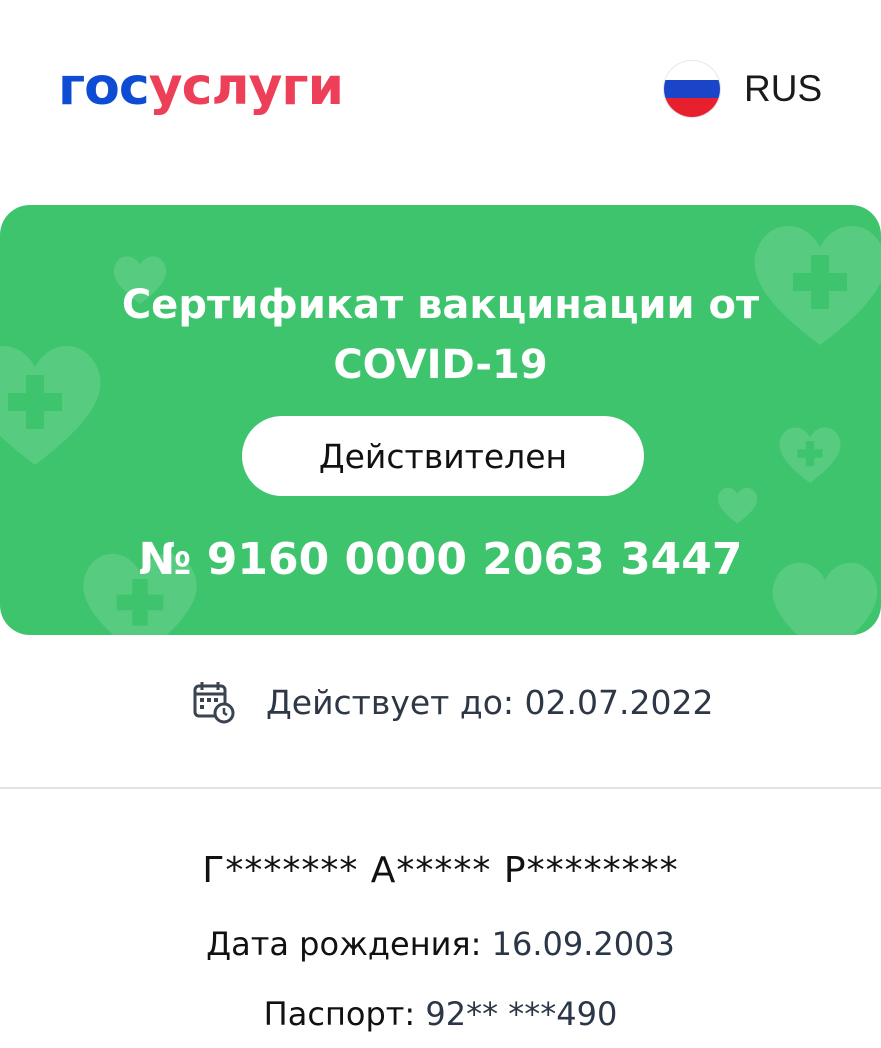 The height and width of the screenshot is (1048, 881). What do you see at coordinates (440, 335) in the screenshot?
I see `certificate-title: Сертификат вакцинации от COVID-19` at bounding box center [440, 335].